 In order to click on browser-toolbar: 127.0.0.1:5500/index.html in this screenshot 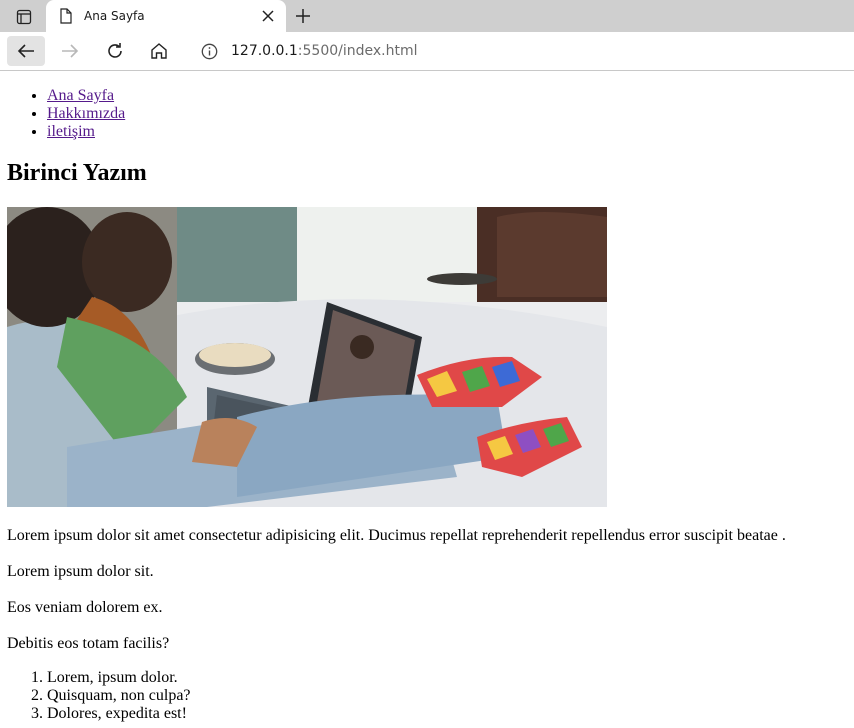, I will do `click(427, 51)`.